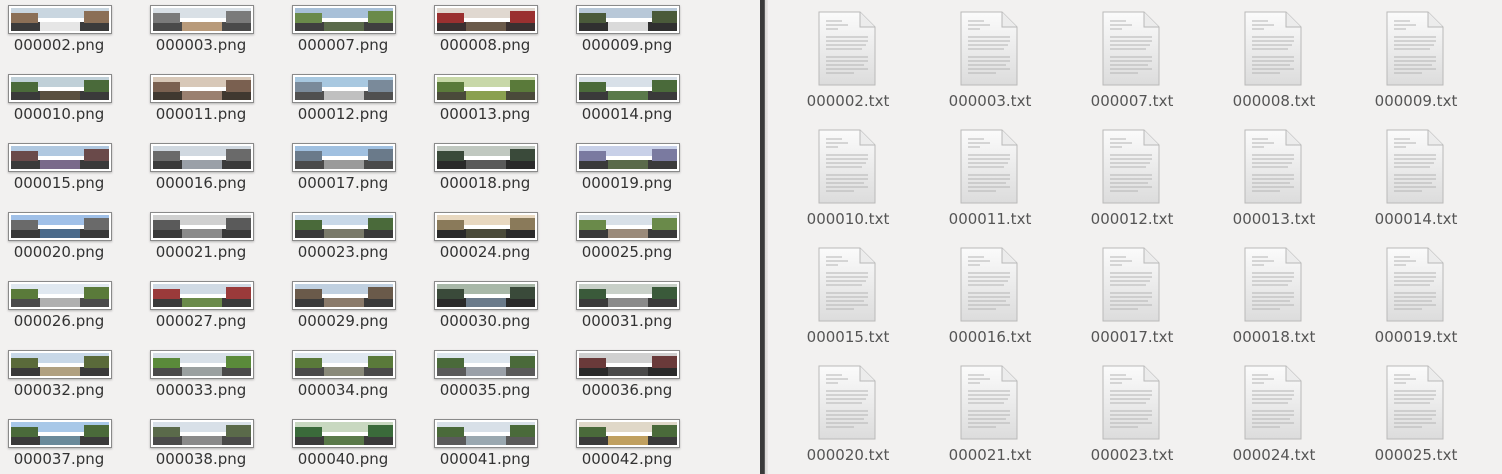  Describe the element at coordinates (343, 459) in the screenshot. I see `png-file-name: 000040.png` at that location.